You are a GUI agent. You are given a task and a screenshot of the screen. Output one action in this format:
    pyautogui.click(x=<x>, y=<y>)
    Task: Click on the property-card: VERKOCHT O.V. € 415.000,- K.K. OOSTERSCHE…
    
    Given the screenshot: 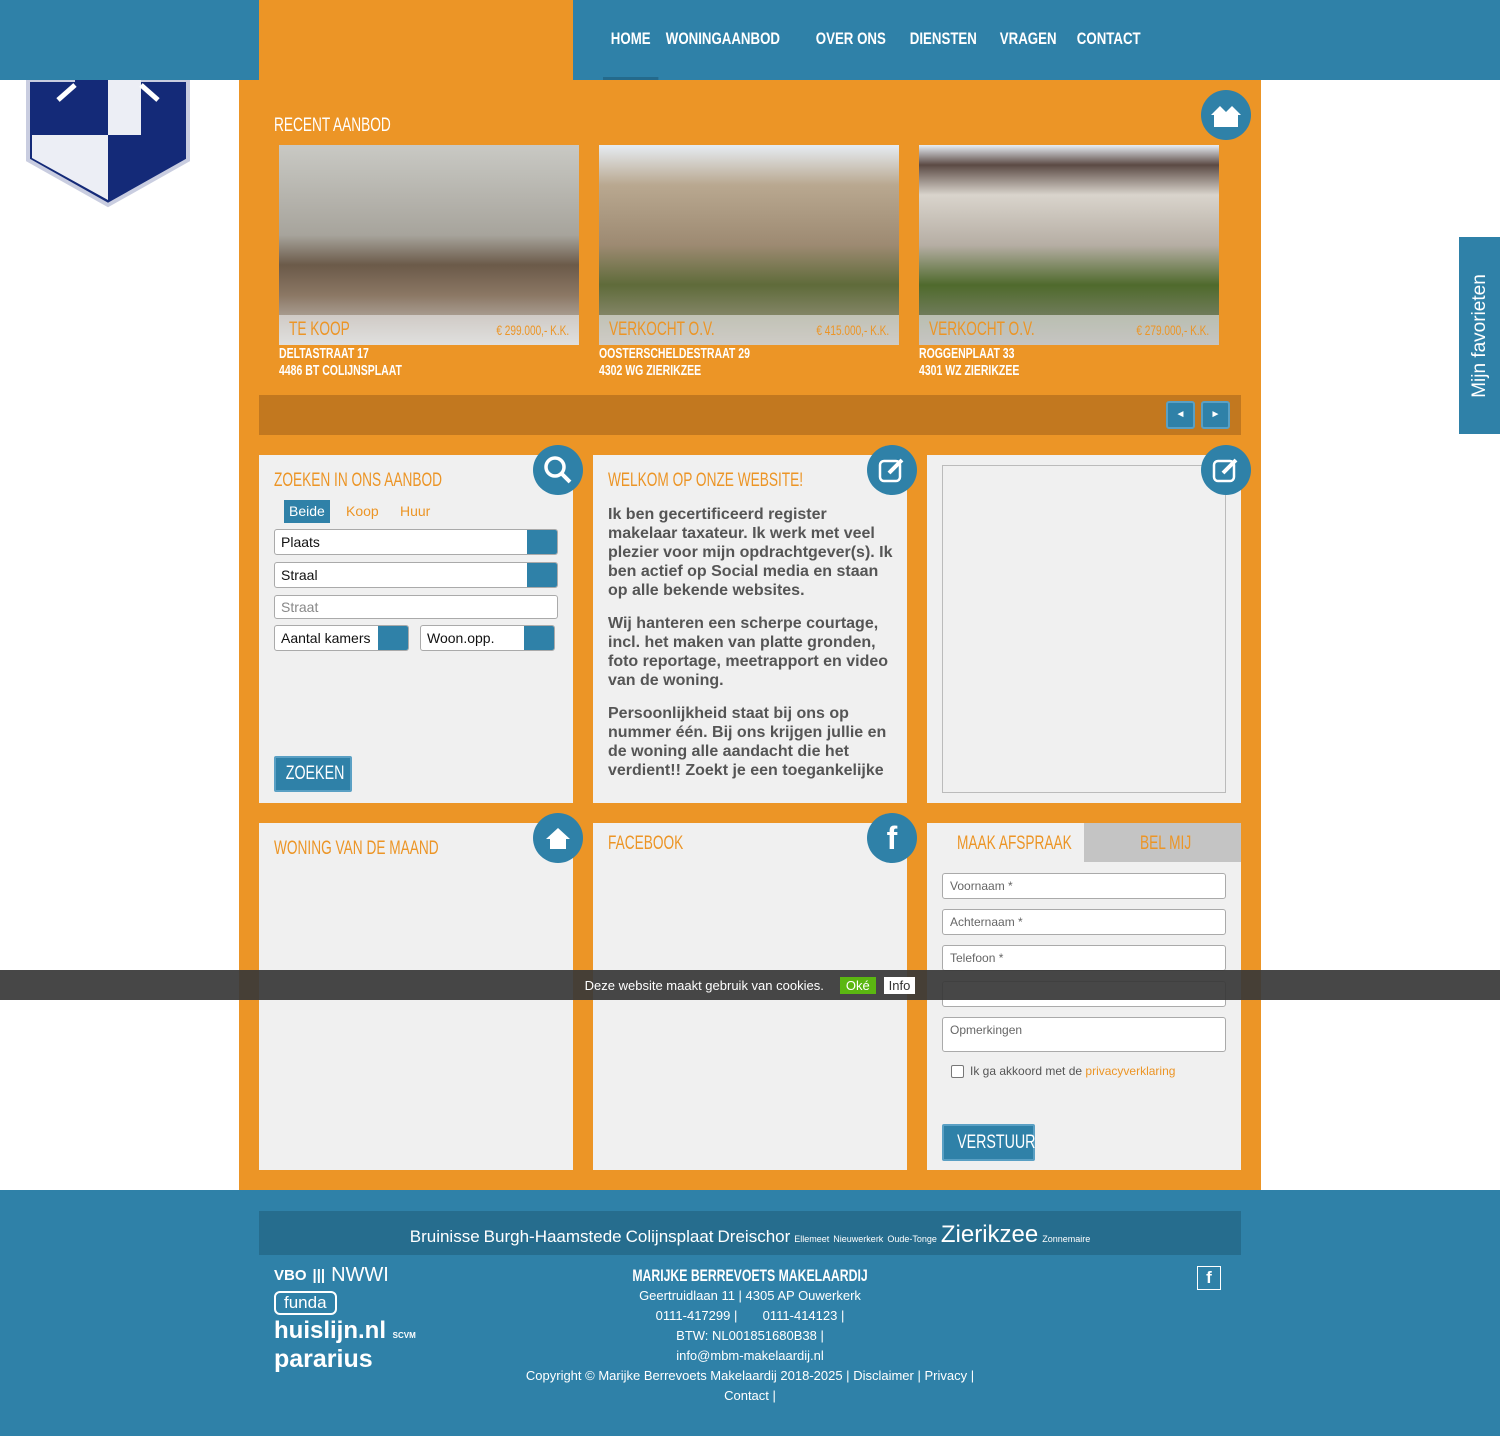 What is the action you would take?
    pyautogui.click(x=749, y=262)
    